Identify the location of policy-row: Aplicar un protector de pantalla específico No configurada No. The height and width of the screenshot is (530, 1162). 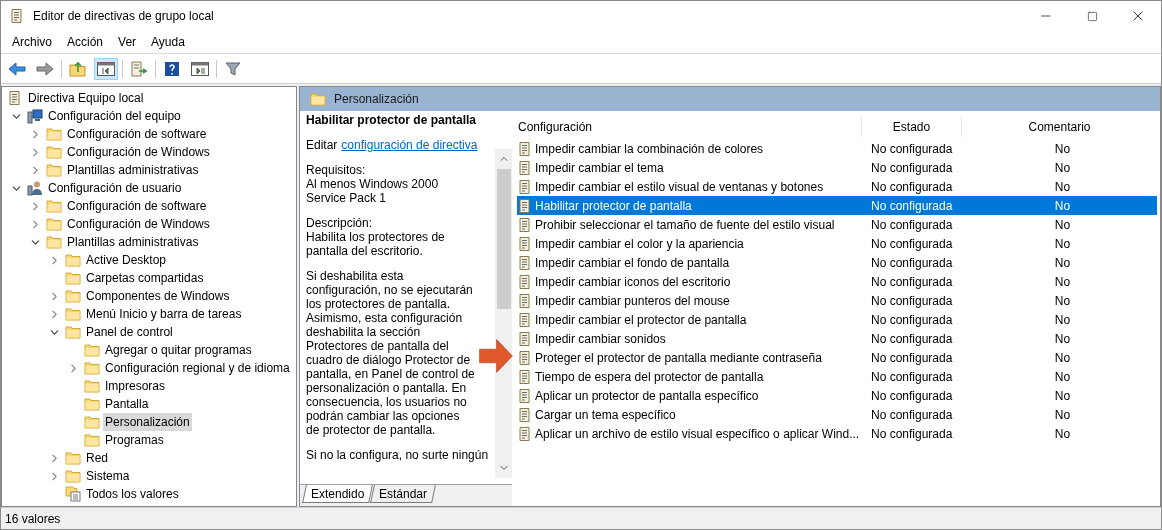
(837, 395).